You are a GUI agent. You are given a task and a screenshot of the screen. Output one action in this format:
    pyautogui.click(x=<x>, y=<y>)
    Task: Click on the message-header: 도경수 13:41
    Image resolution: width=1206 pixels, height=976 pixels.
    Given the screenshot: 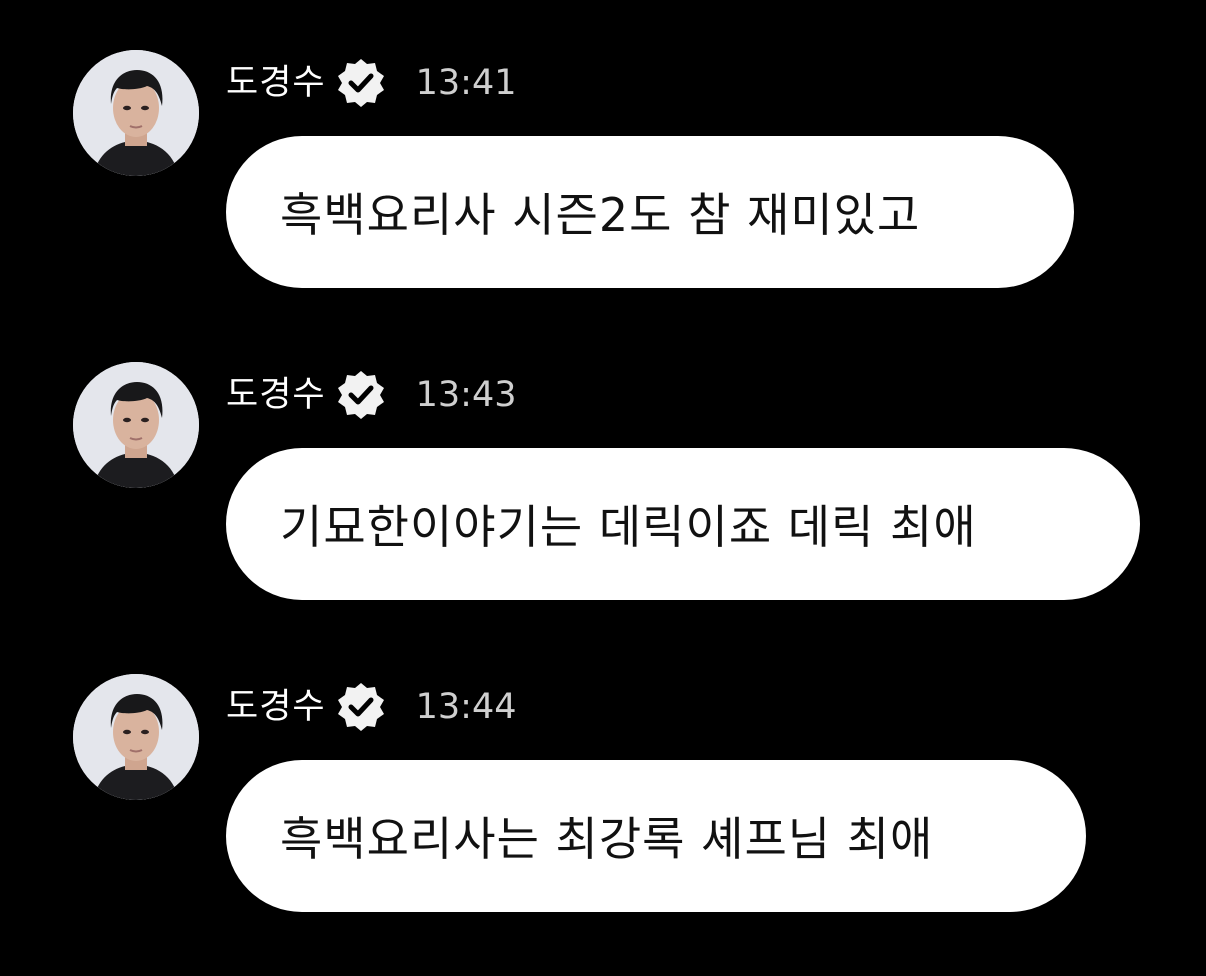 What is the action you would take?
    pyautogui.click(x=371, y=83)
    